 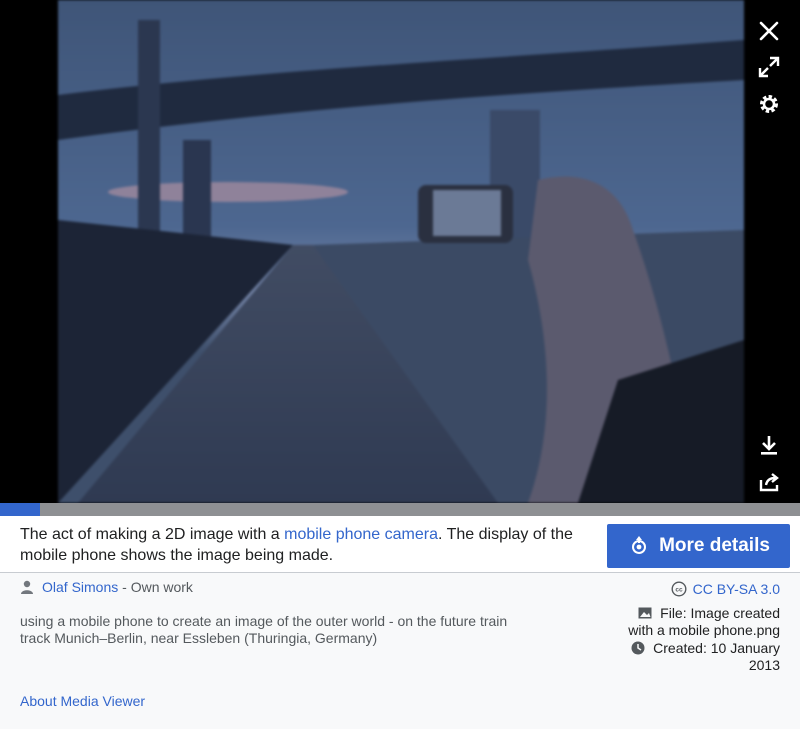 I want to click on download-icon, so click(x=769, y=445).